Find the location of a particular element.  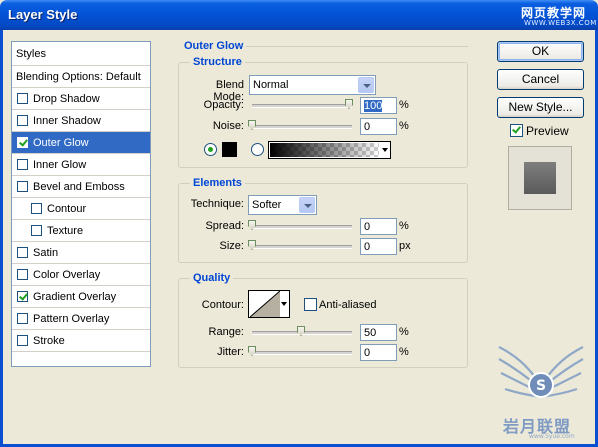

style-item-color-overlay: Color Overlay is located at coordinates (81, 275).